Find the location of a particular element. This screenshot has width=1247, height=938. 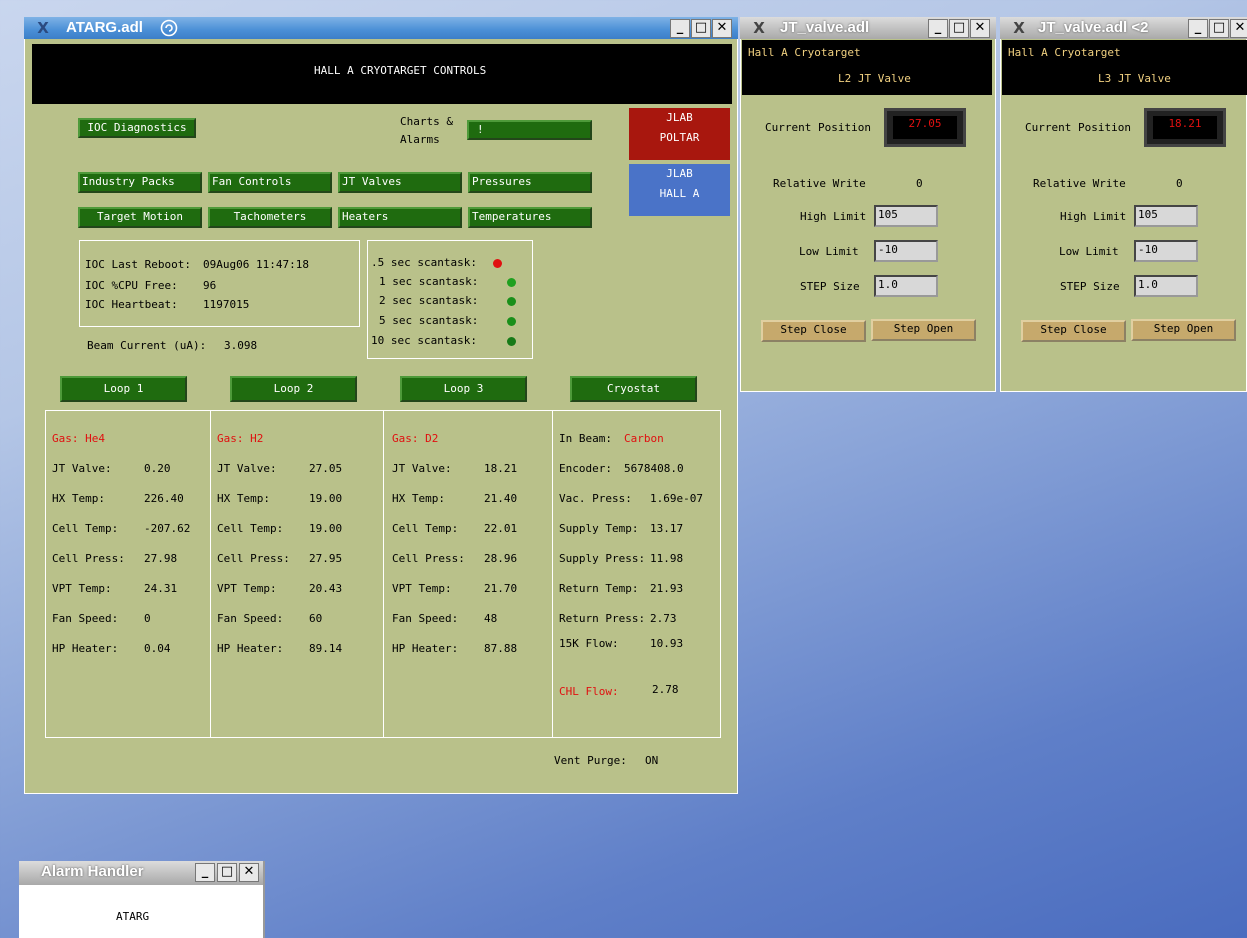

loop1-row-value: 0.04 is located at coordinates (157, 648).